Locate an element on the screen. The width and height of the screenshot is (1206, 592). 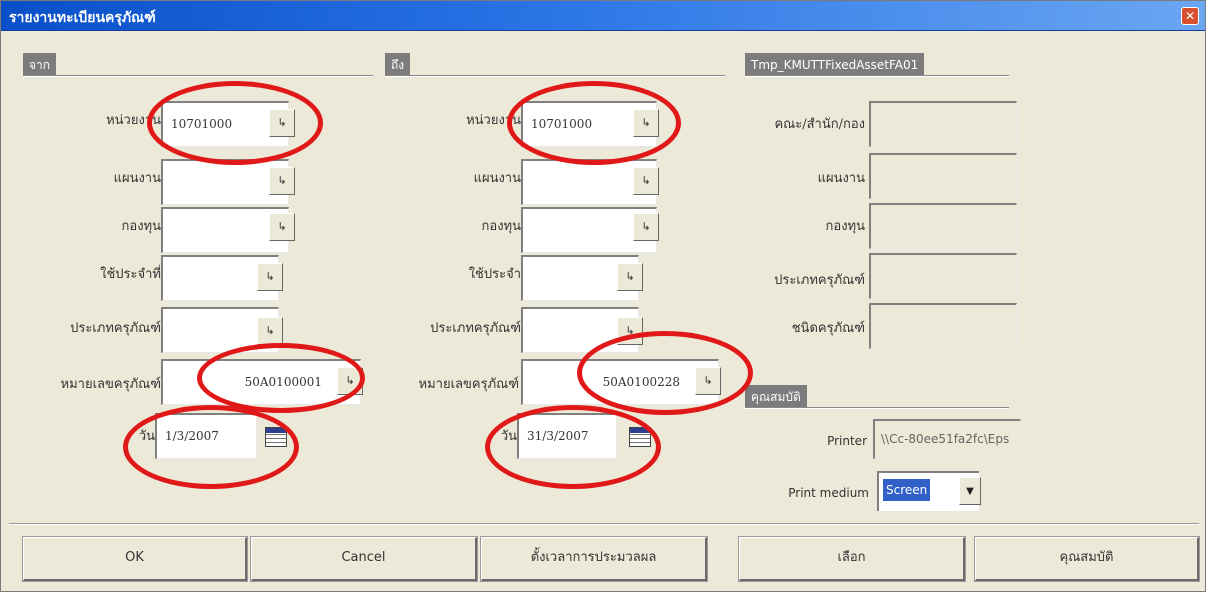
from-asset-type-label: ประเภทครุภัณฑ์ is located at coordinates (115, 328).